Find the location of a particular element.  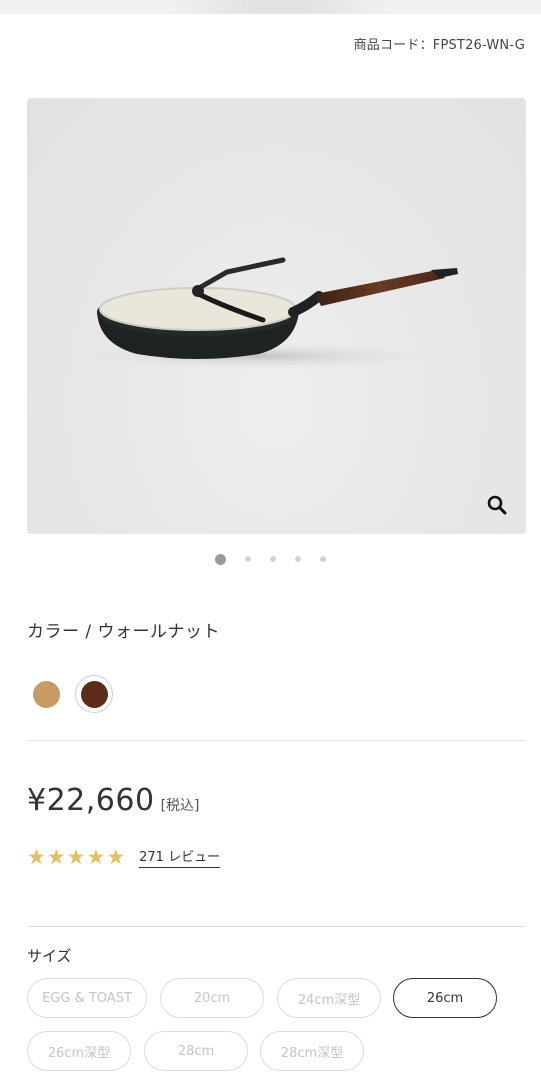

tax-label: [税込] is located at coordinates (180, 806).